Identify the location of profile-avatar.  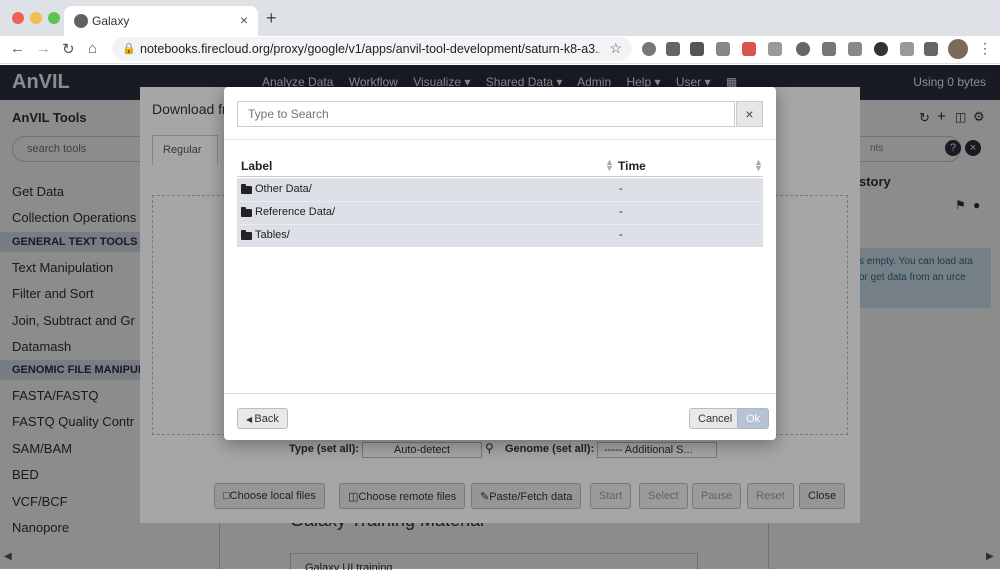
(958, 49).